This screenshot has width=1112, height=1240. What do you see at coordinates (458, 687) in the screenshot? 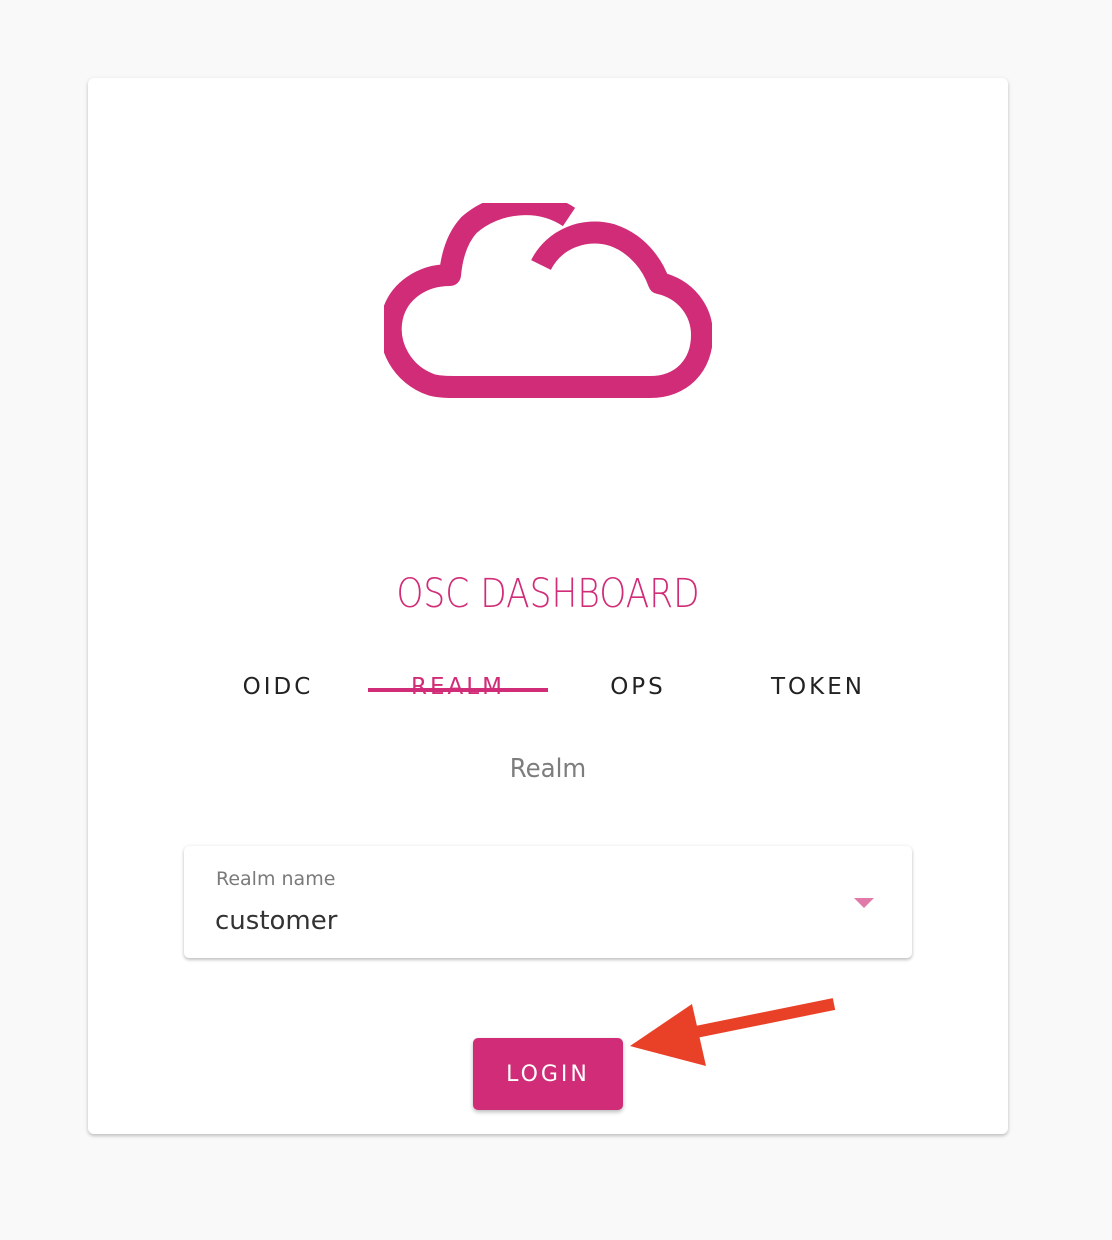
I see `tab-label: REALM` at bounding box center [458, 687].